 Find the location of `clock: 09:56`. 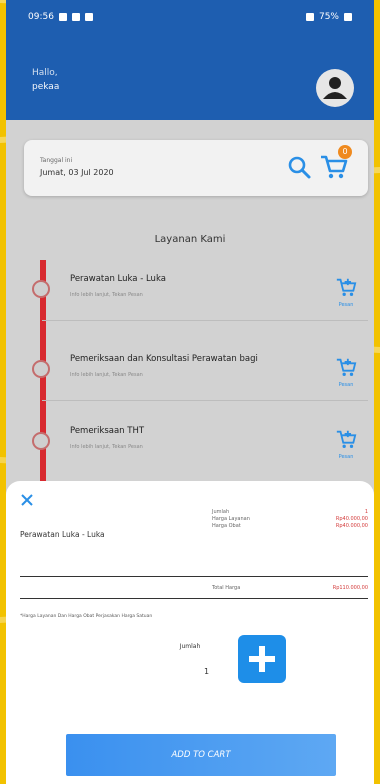

clock: 09:56 is located at coordinates (41, 17).